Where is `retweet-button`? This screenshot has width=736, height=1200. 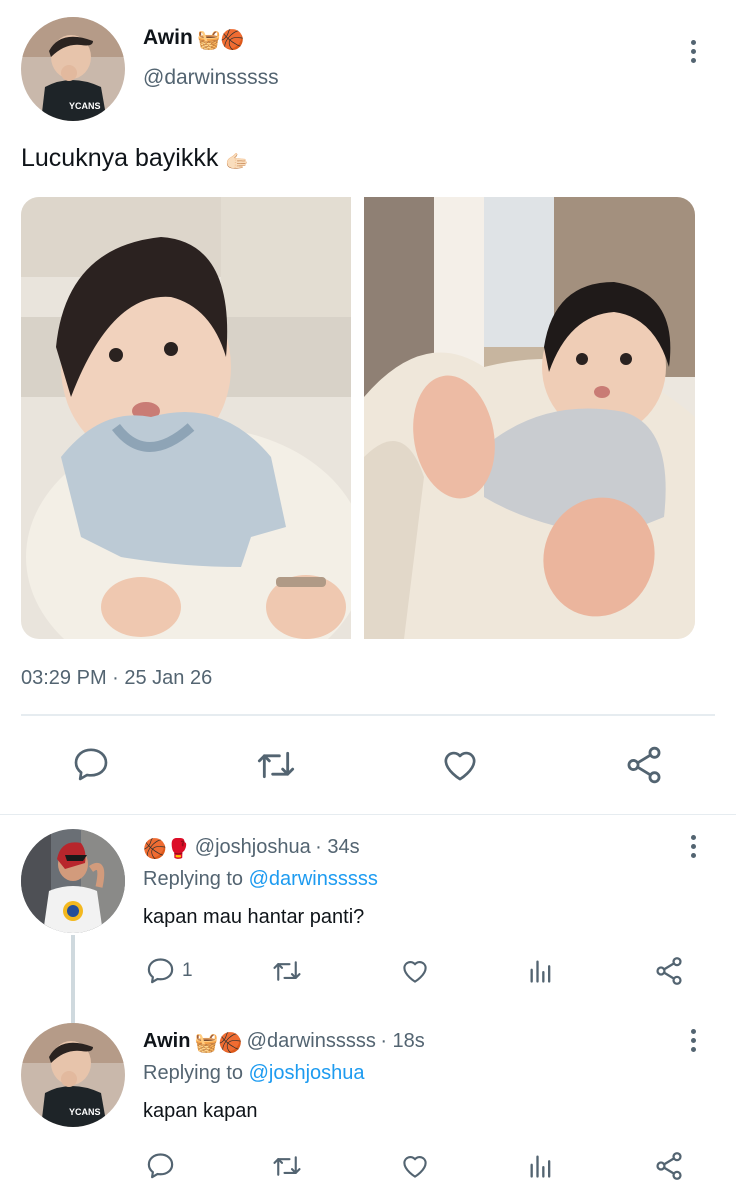
retweet-button is located at coordinates (276, 765).